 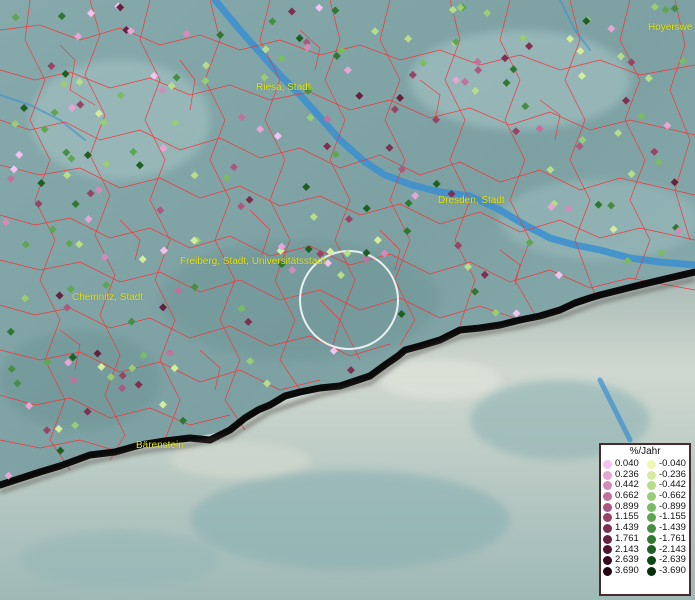 I want to click on legend-value: 3.690, so click(x=627, y=570).